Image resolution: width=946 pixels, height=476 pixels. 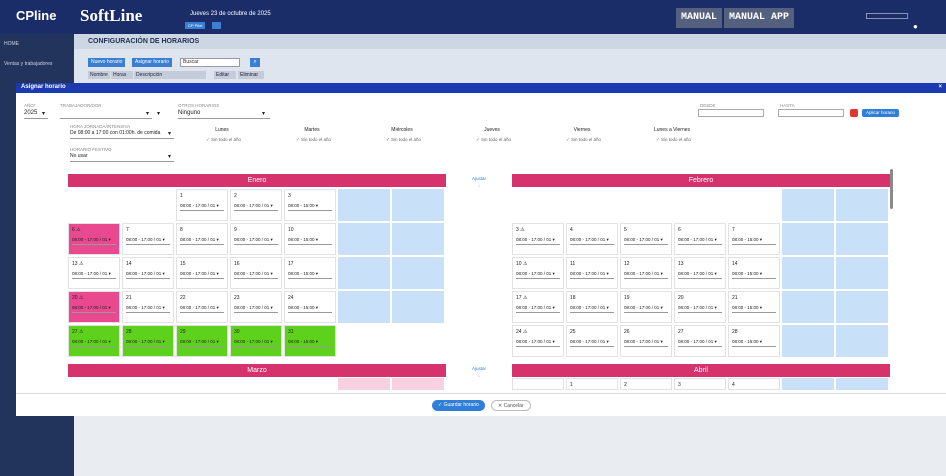 I want to click on day-cell: 17 08:00 - 15:00 ▾, so click(x=310, y=273).